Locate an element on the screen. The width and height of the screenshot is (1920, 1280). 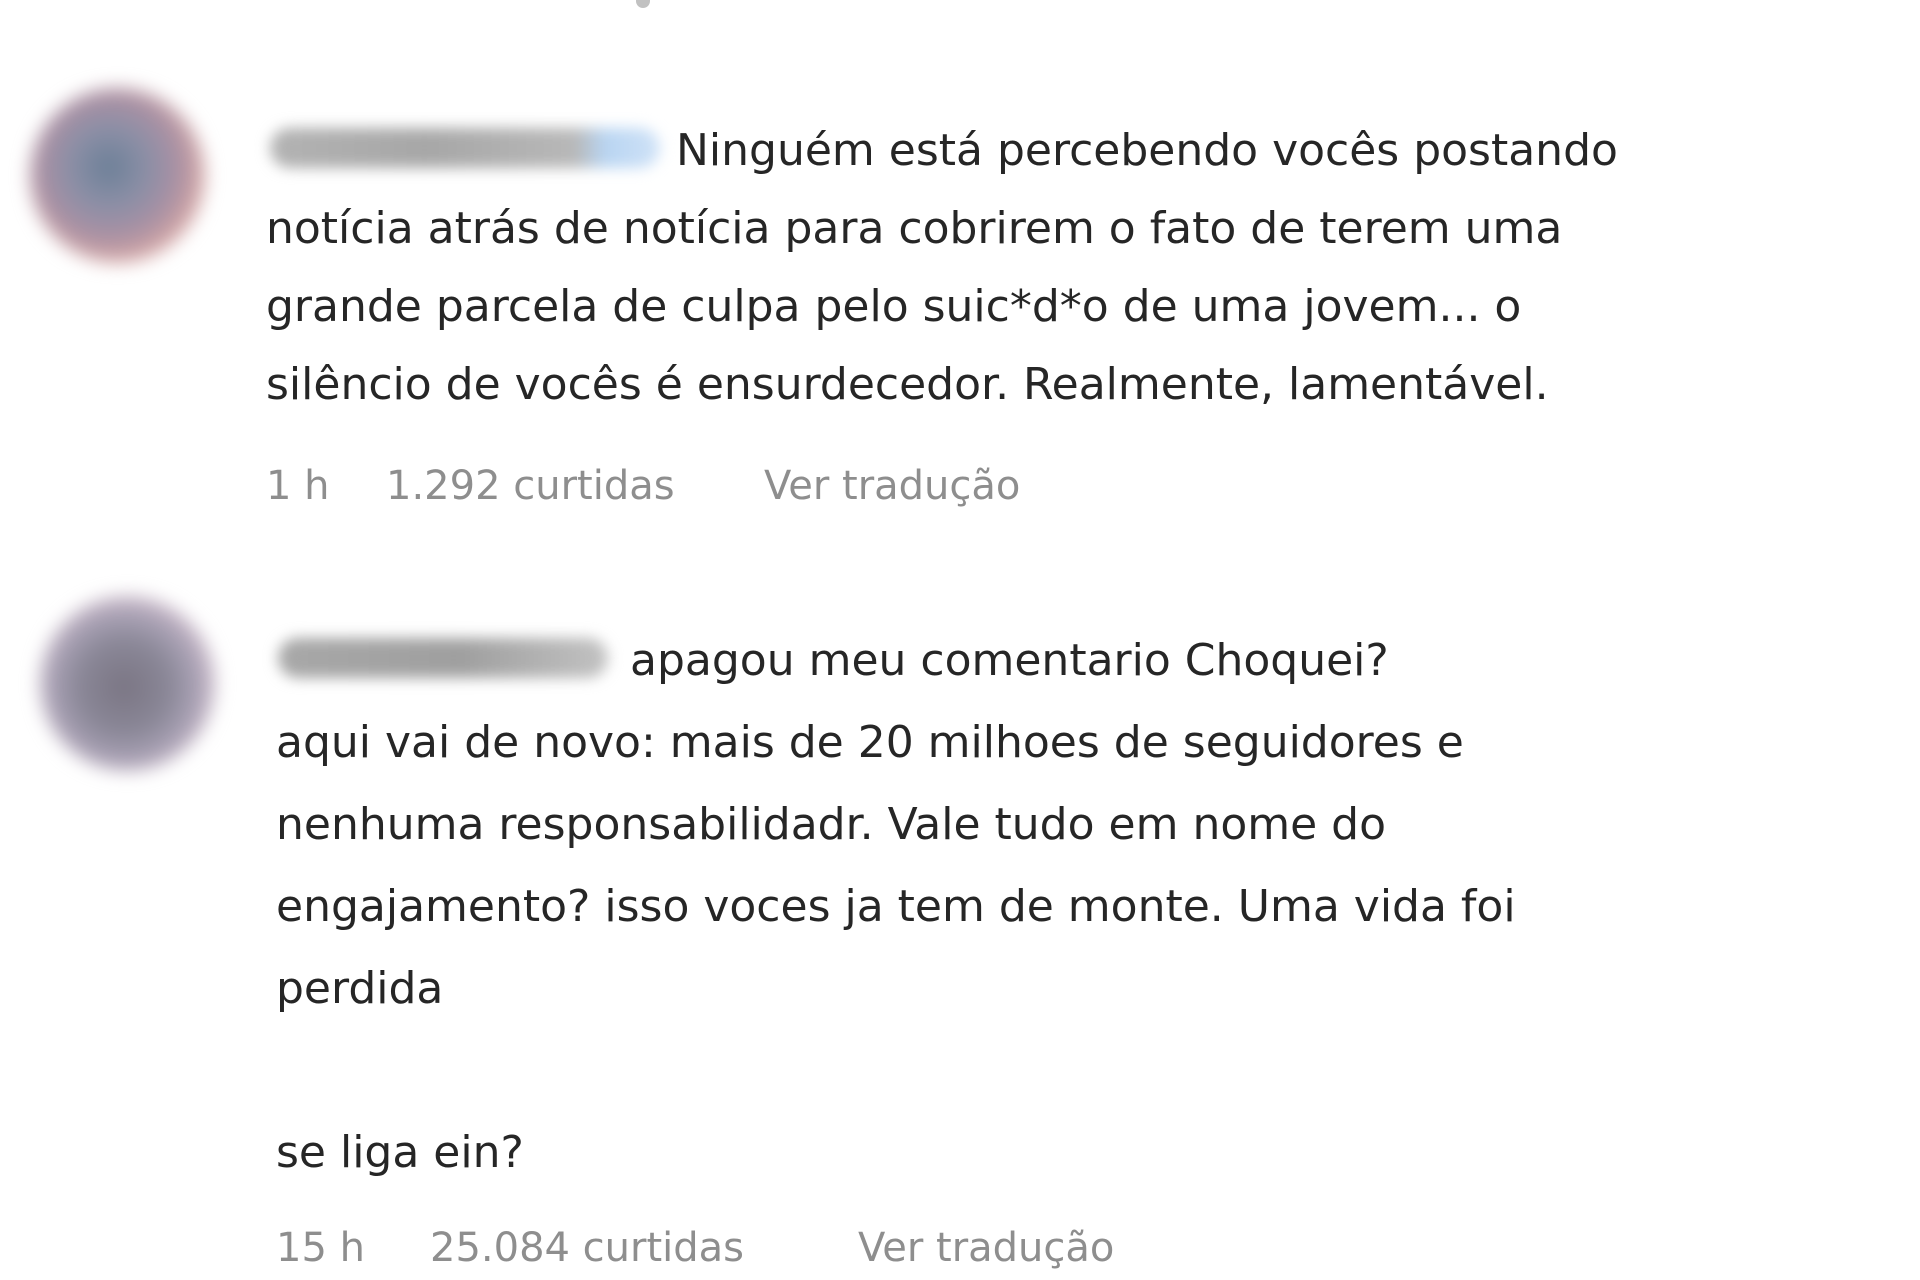
previous-comment-fragment is located at coordinates (643, 4).